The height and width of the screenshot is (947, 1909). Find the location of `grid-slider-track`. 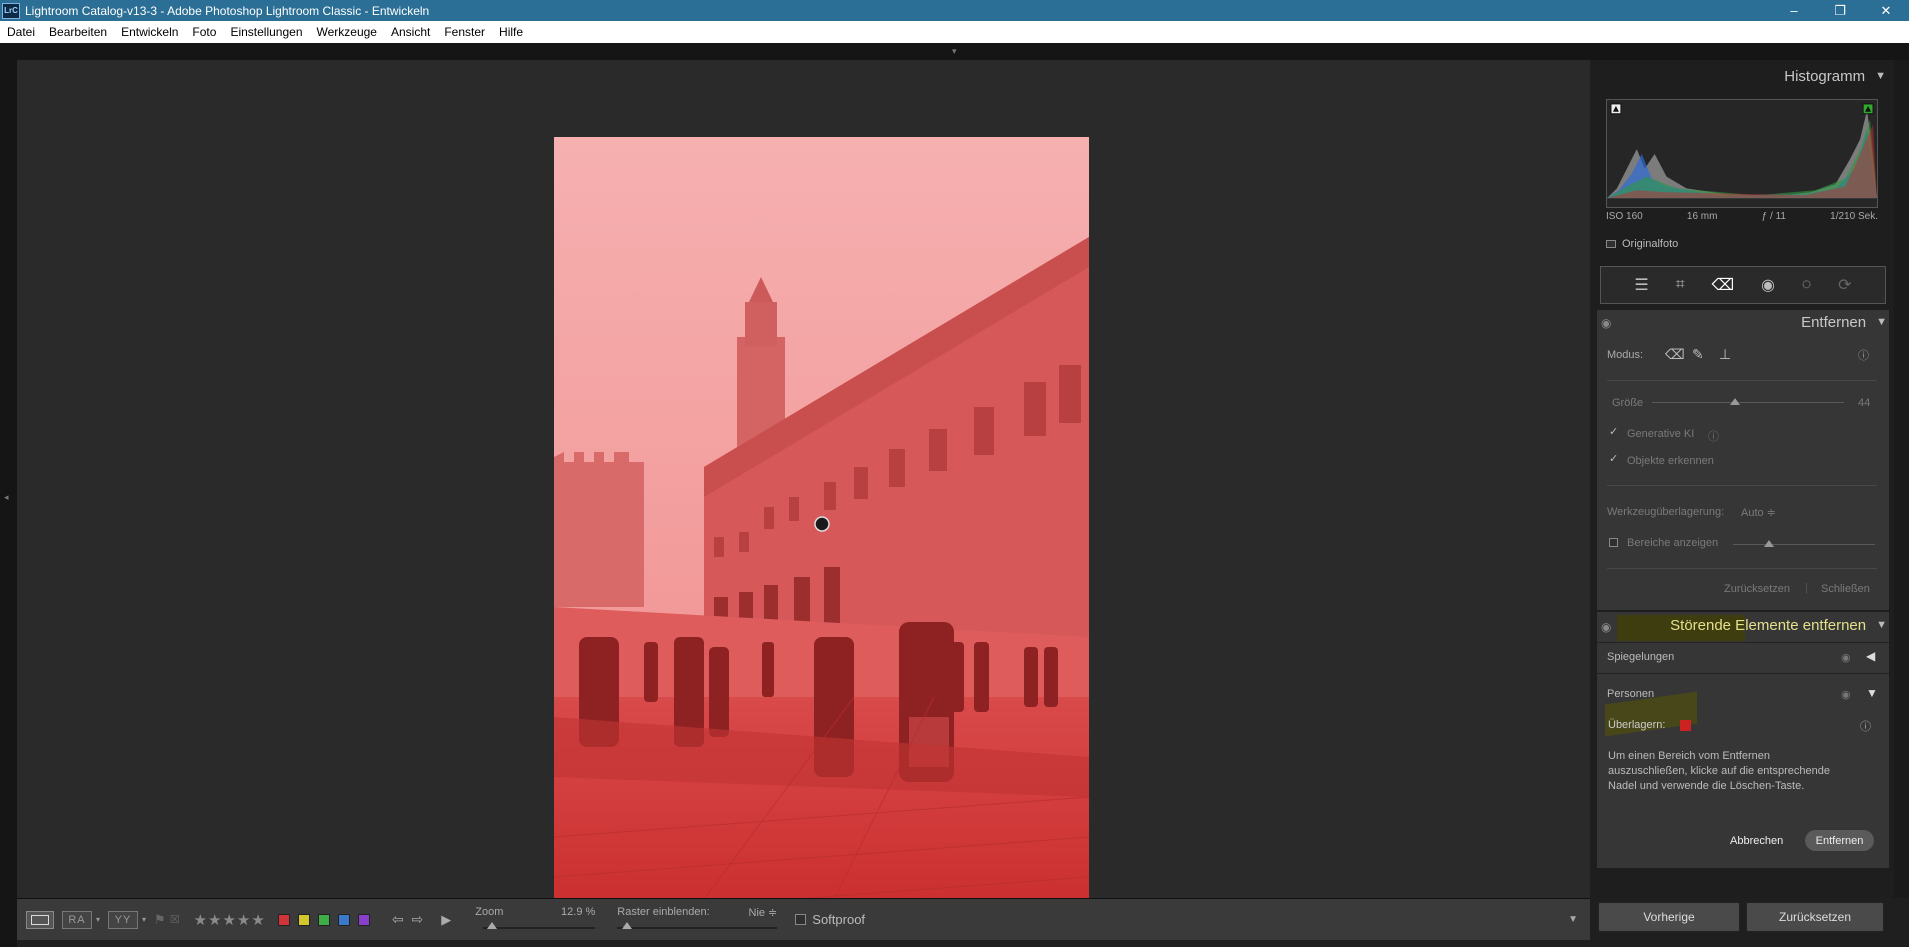

grid-slider-track is located at coordinates (697, 927).